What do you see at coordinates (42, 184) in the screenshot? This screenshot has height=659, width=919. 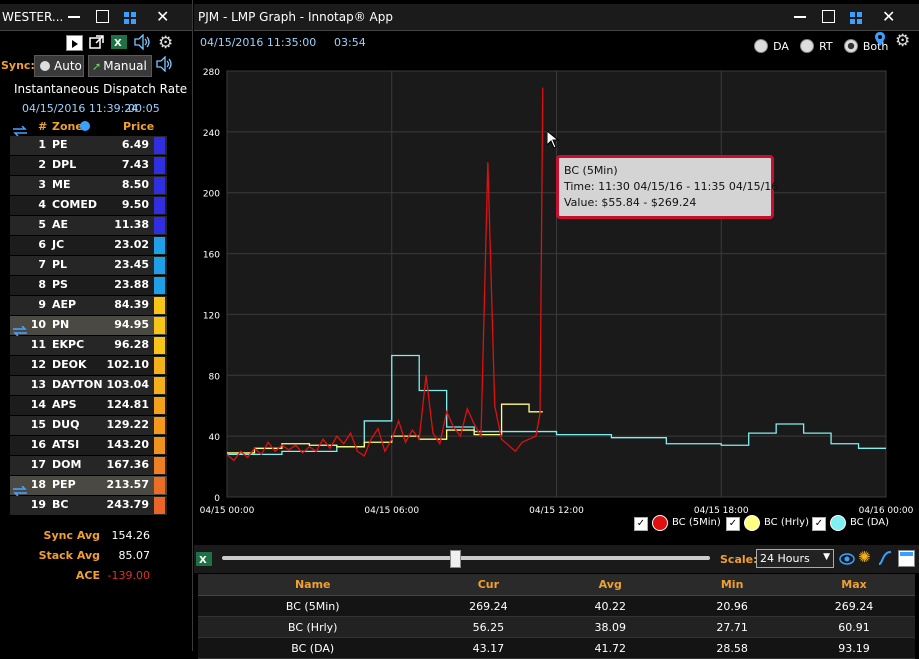 I see `zone-rank: 3` at bounding box center [42, 184].